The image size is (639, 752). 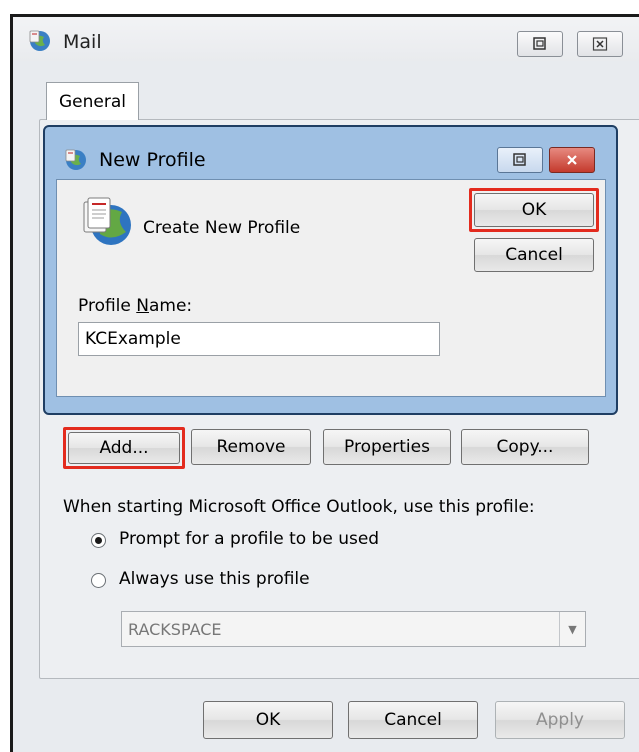 What do you see at coordinates (387, 447) in the screenshot?
I see `properties-button: Properties` at bounding box center [387, 447].